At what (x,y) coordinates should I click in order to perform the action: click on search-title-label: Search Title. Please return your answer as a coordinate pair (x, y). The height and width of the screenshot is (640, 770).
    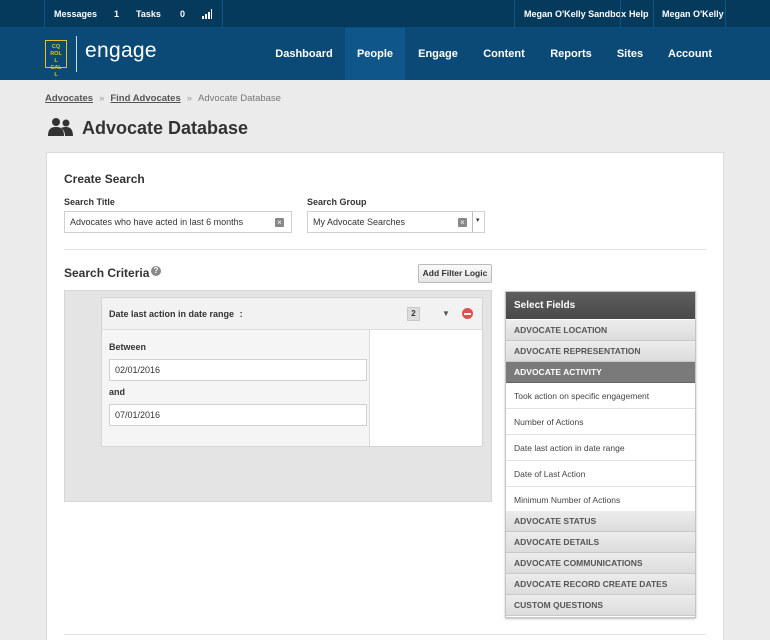
    Looking at the image, I should click on (89, 202).